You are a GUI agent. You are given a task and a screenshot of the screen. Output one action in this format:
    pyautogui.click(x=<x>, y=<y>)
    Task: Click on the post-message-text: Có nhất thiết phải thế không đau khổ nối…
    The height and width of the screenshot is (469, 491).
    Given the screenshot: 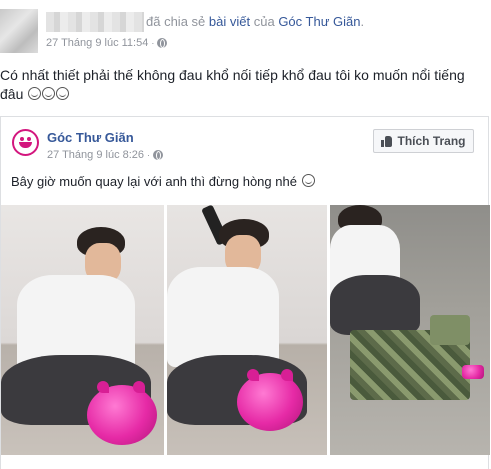 What is the action you would take?
    pyautogui.click(x=232, y=84)
    